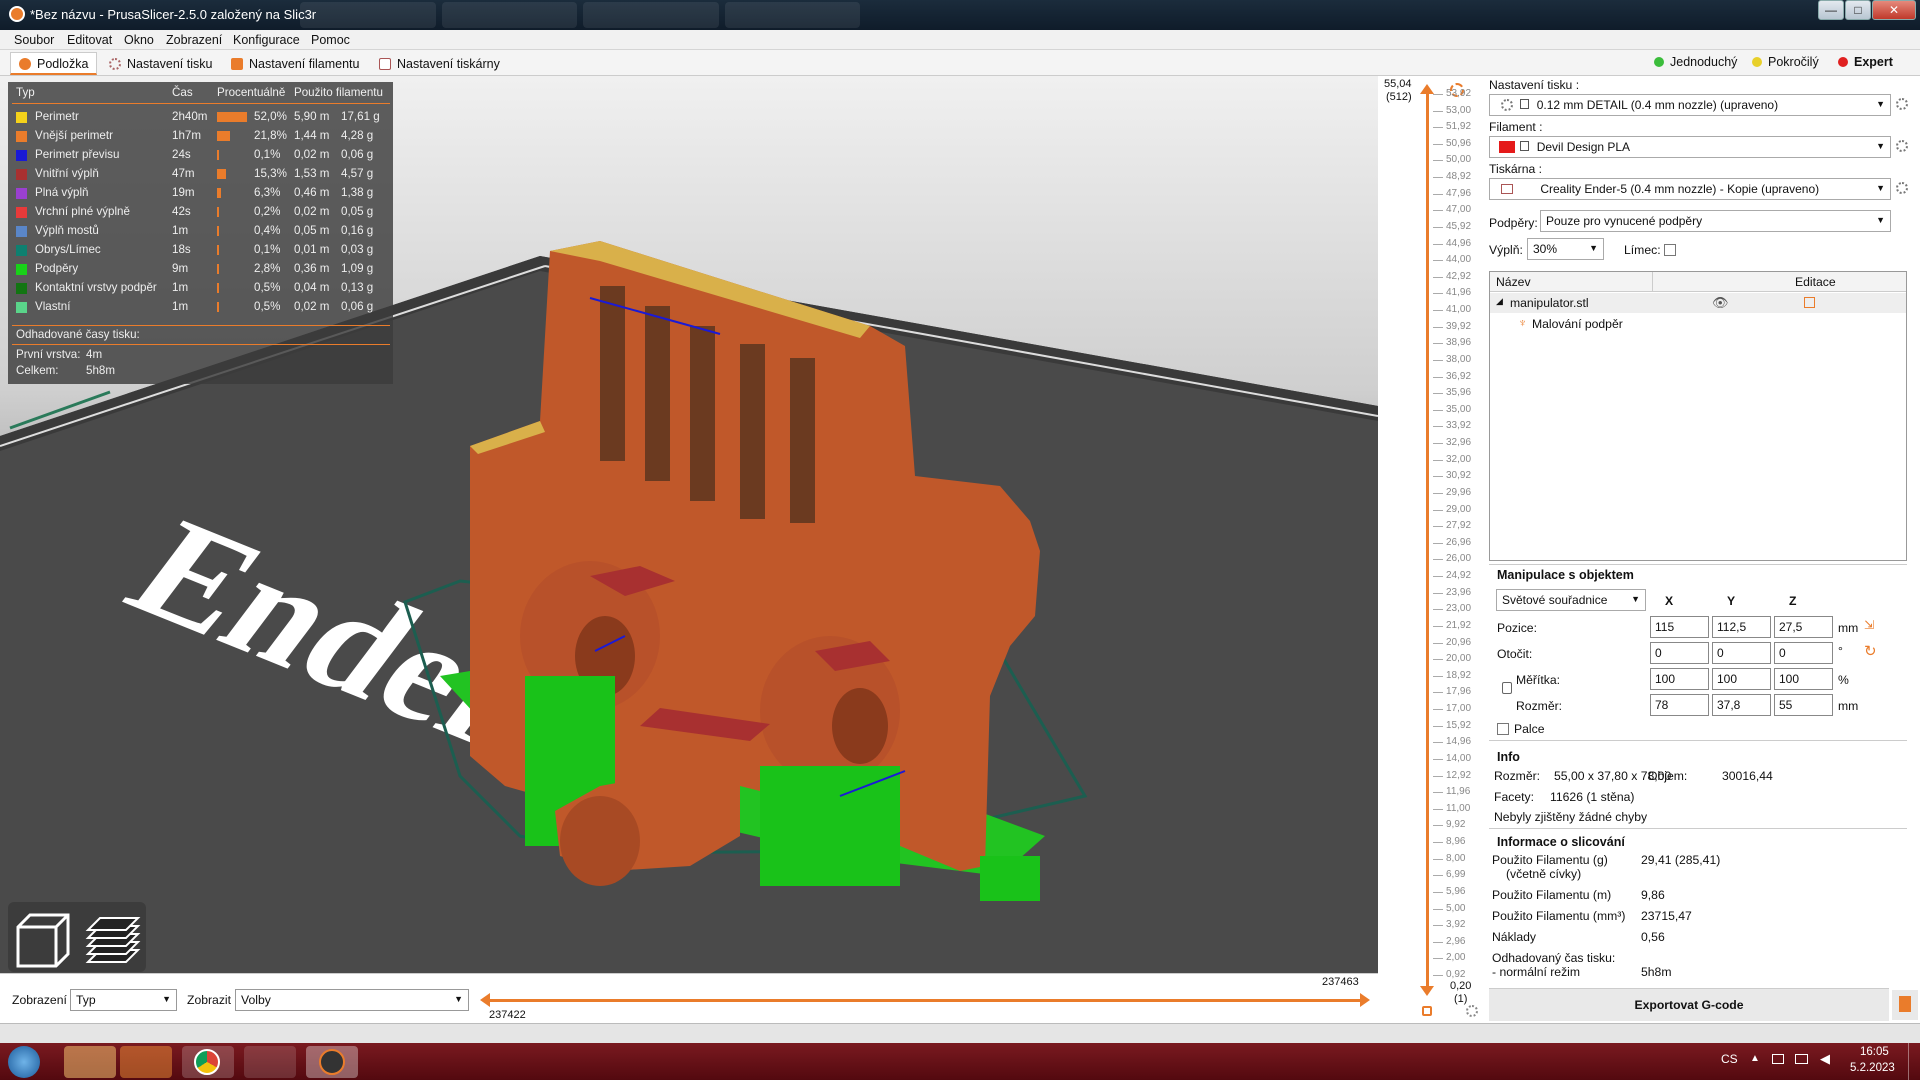  I want to click on chrome-logo, so click(207, 1062).